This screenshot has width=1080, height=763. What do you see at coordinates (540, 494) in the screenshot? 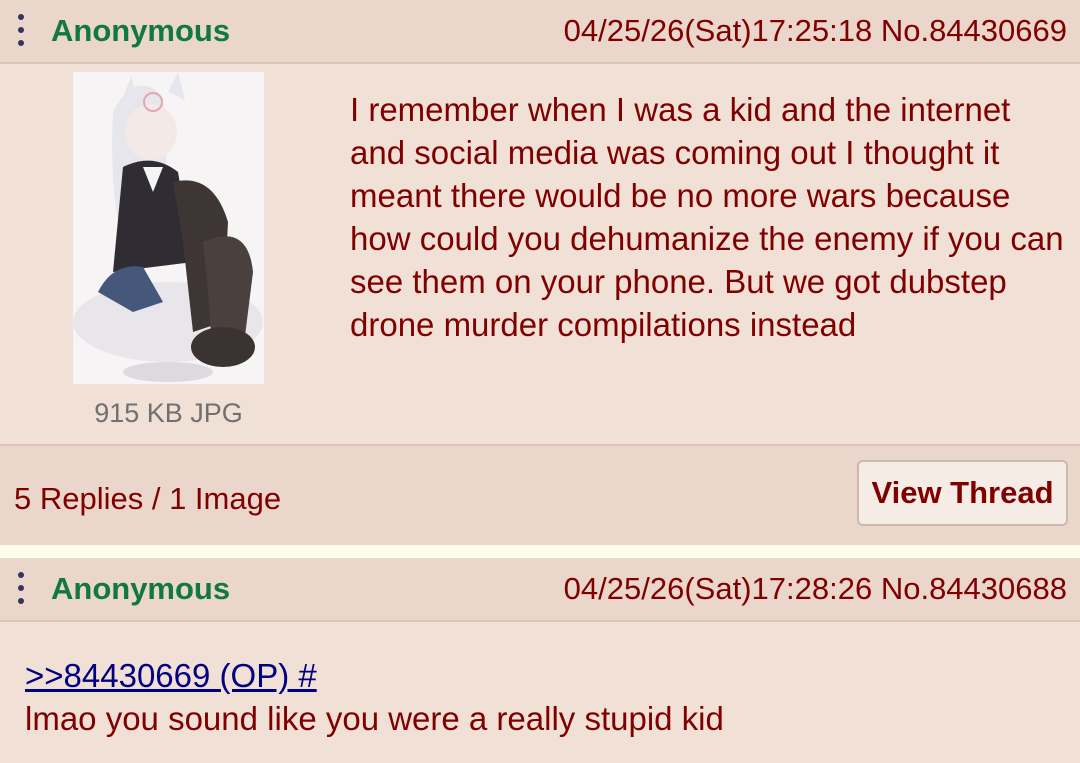
I see `op-post-footer: 5 Replies / 1 Image View Thread` at bounding box center [540, 494].